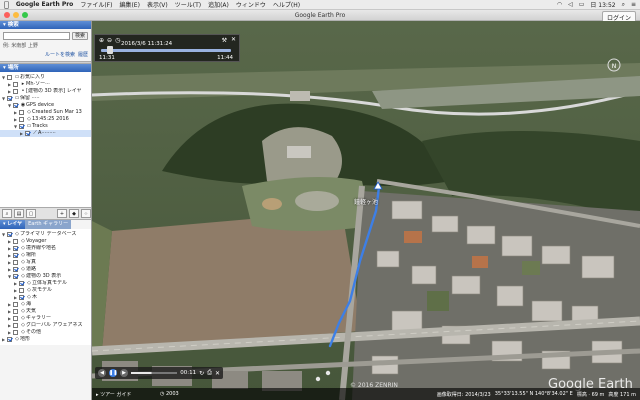  I want to click on zoom-in-icon: ⊕, so click(101, 40).